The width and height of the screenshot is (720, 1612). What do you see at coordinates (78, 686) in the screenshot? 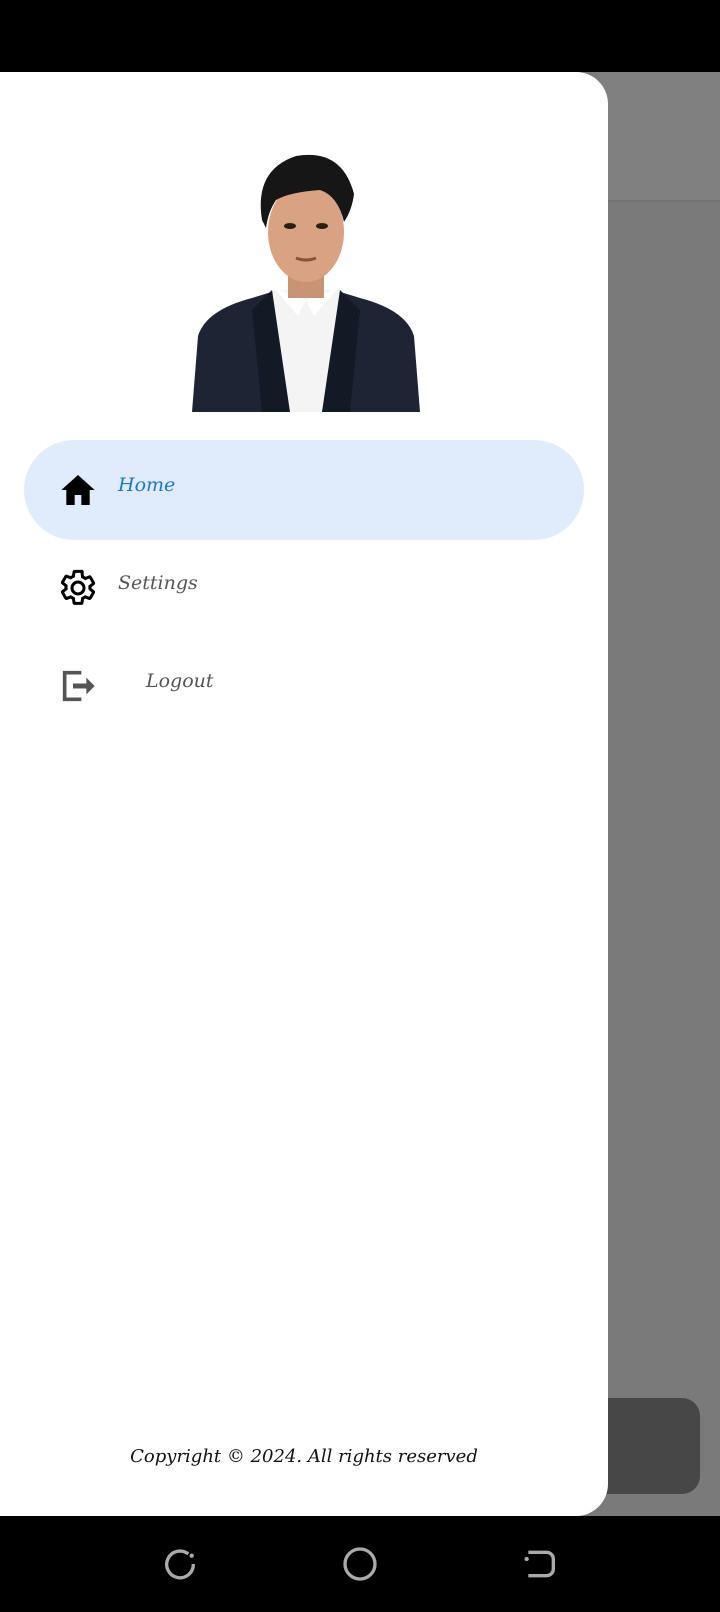
I see `logout-icon` at bounding box center [78, 686].